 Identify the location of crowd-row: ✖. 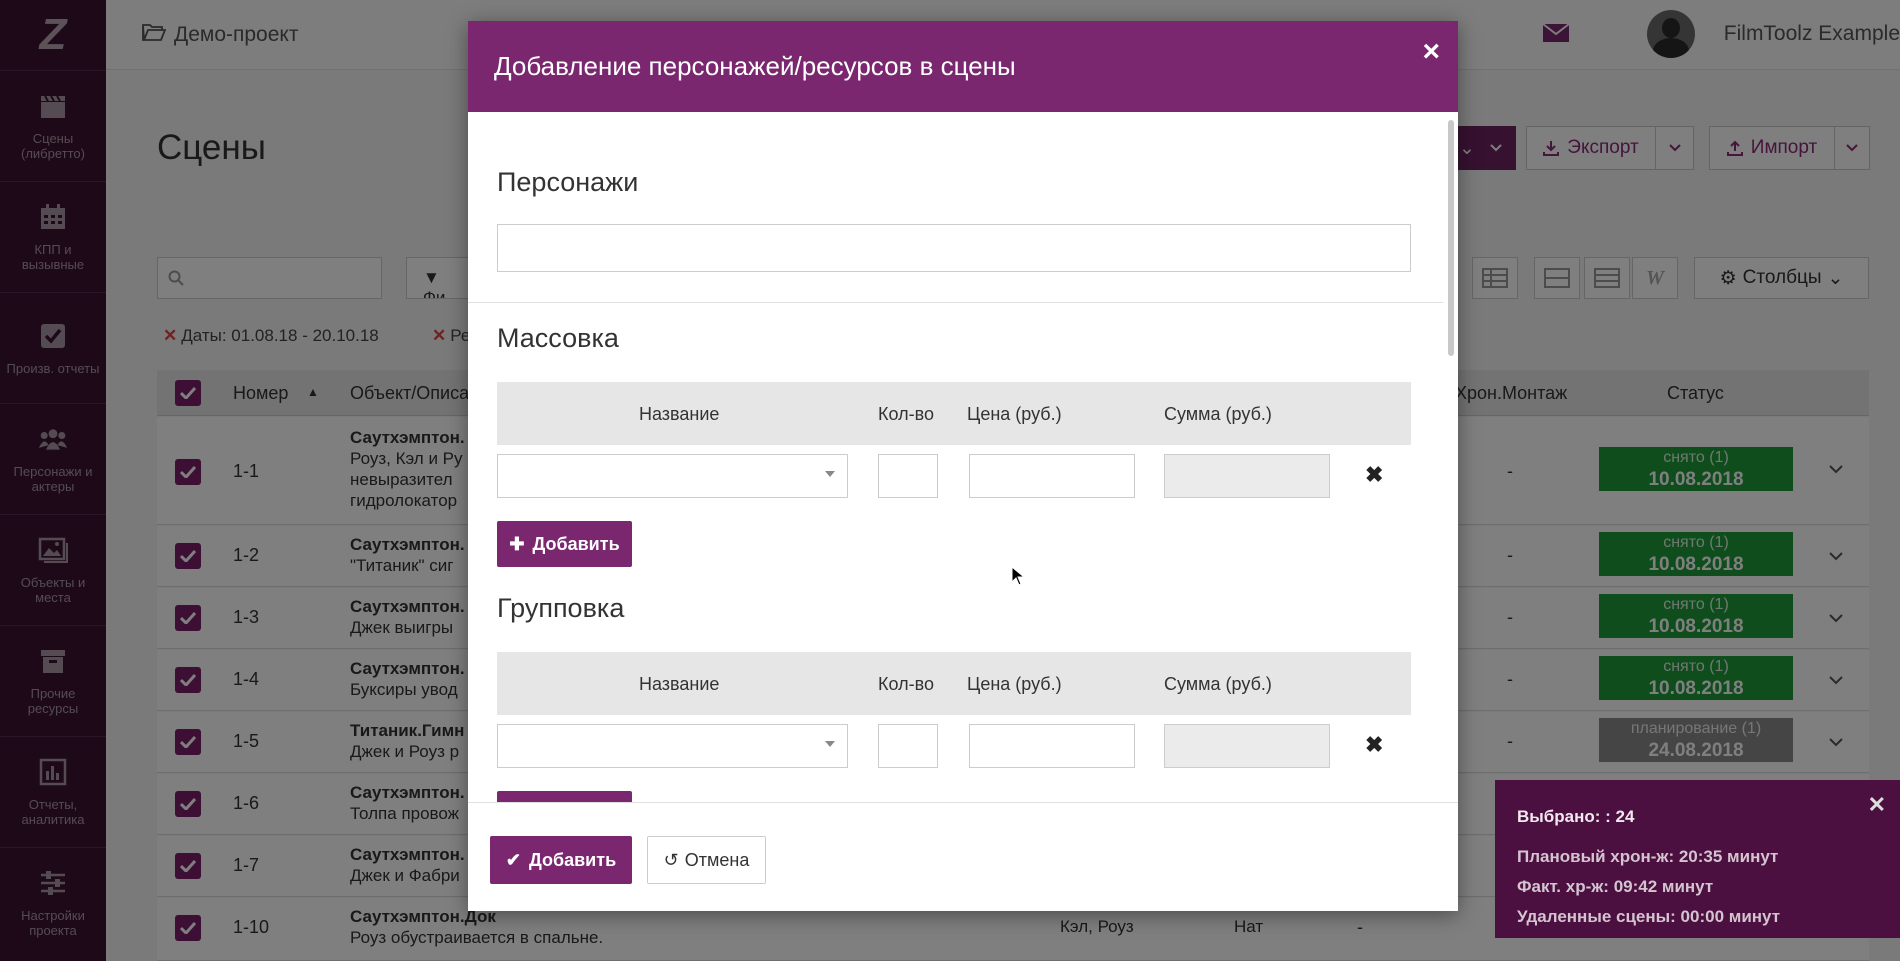
(954, 478).